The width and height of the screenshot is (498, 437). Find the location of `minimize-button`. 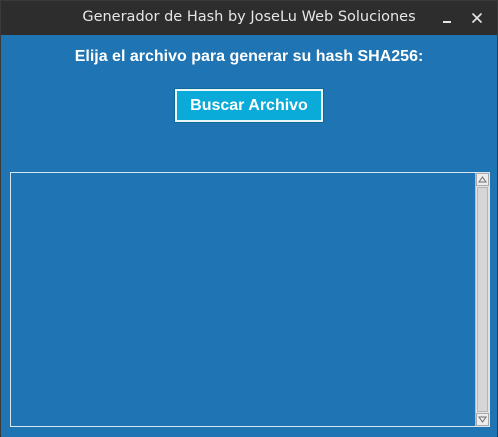

minimize-button is located at coordinates (447, 18).